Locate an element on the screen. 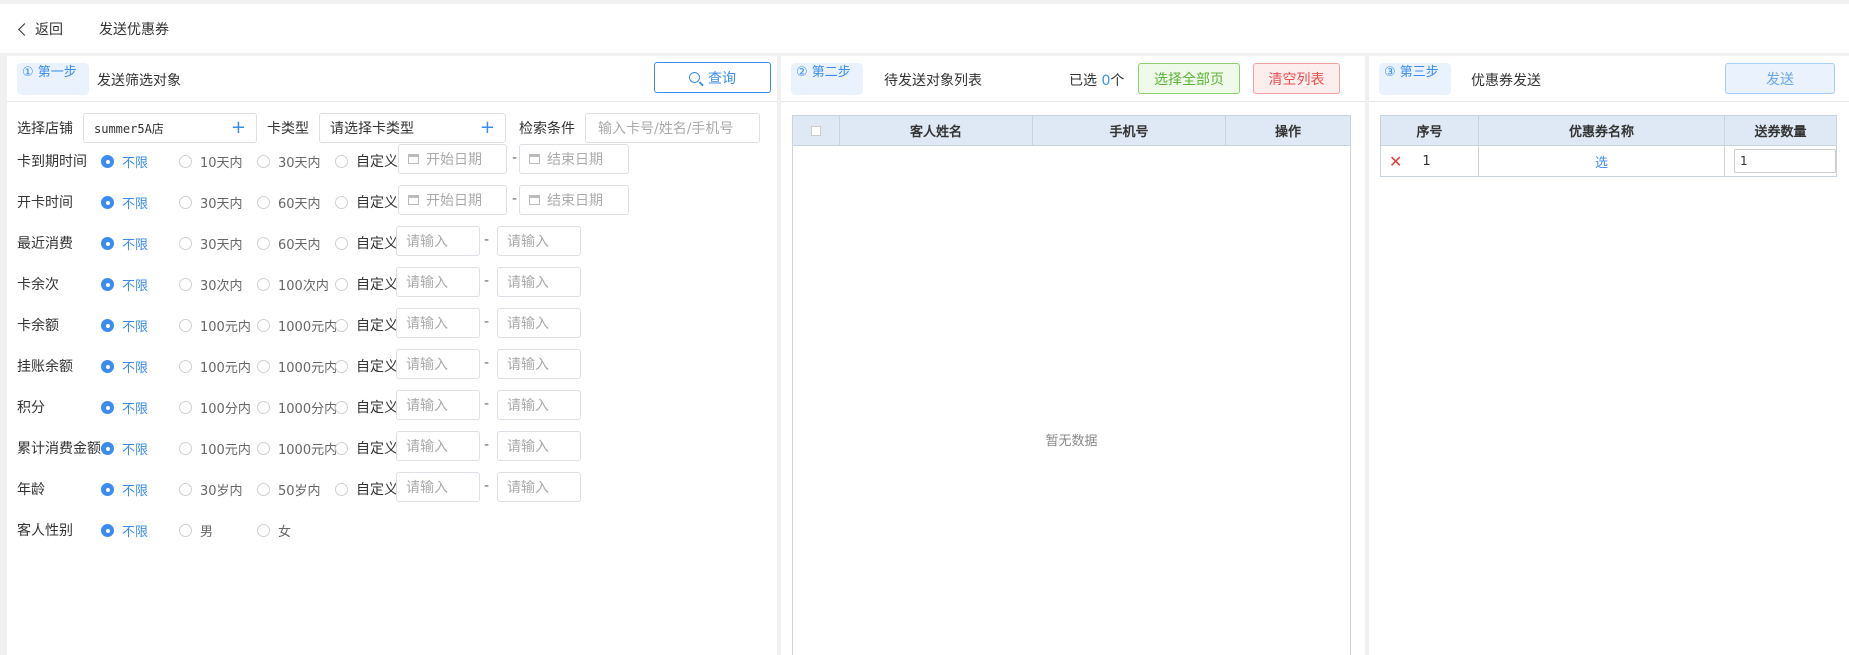  radio-option: 100分内 is located at coordinates (215, 407).